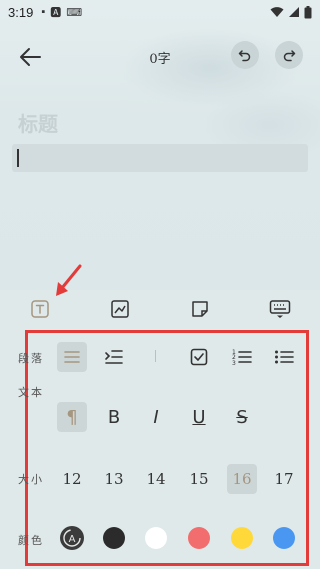  I want to click on body-input, so click(160, 158).